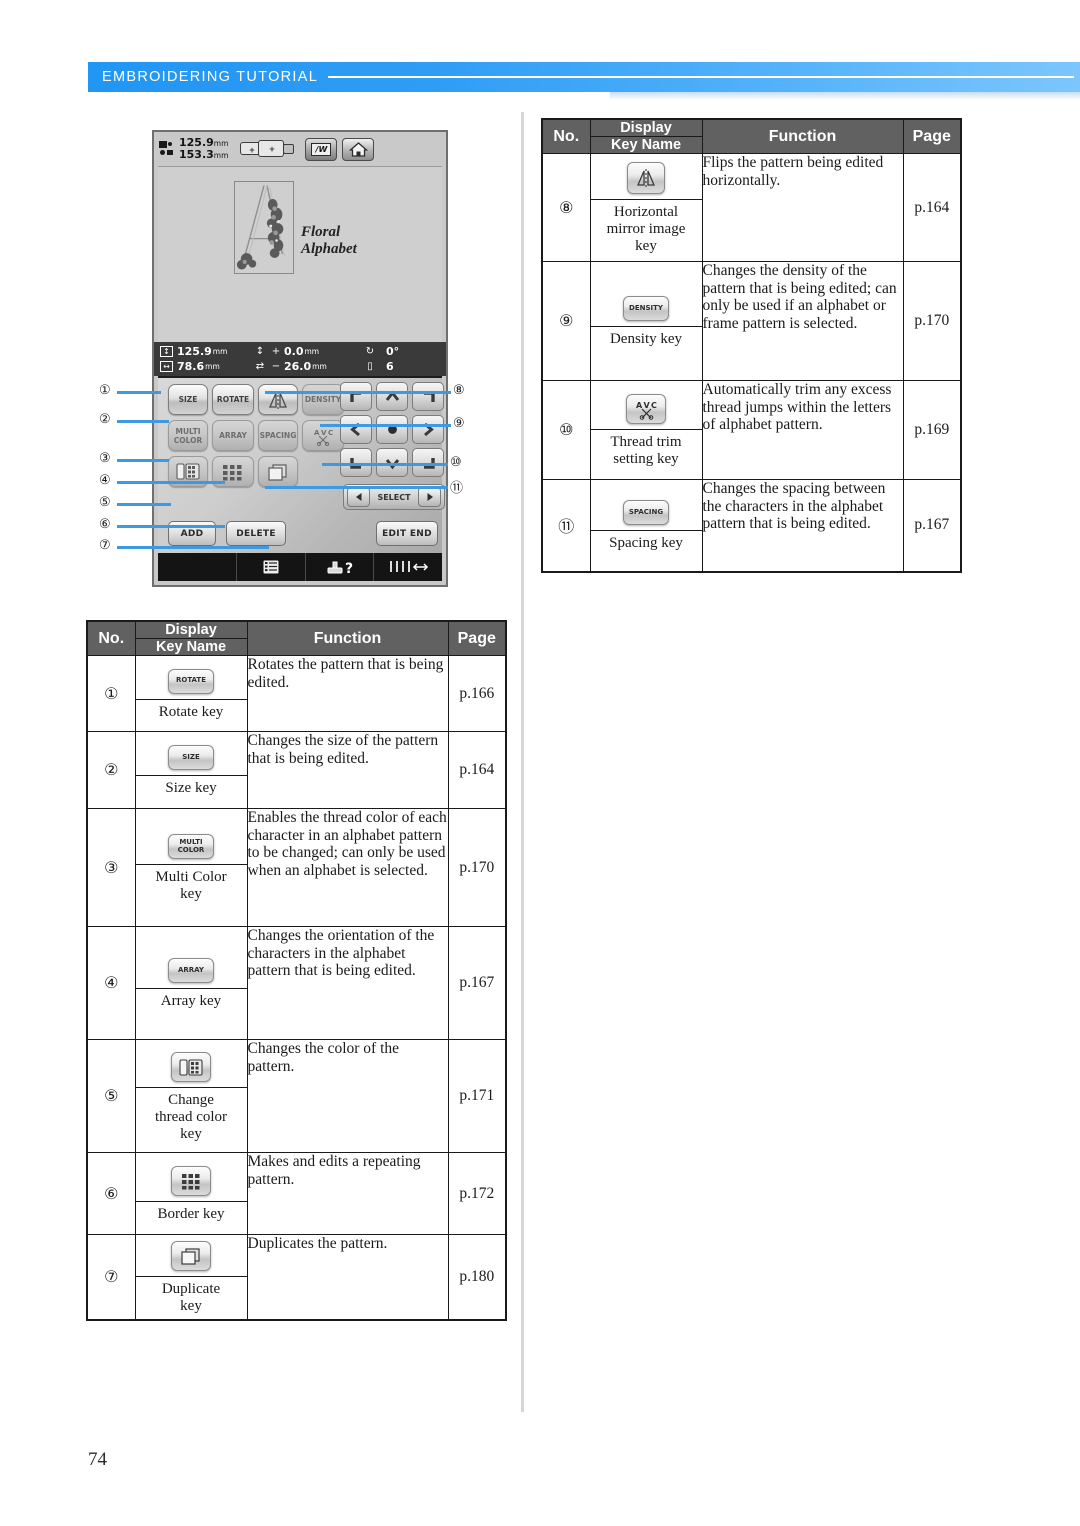 This screenshot has height=1526, width=1080. What do you see at coordinates (188, 399) in the screenshot?
I see `size-key: SIZE` at bounding box center [188, 399].